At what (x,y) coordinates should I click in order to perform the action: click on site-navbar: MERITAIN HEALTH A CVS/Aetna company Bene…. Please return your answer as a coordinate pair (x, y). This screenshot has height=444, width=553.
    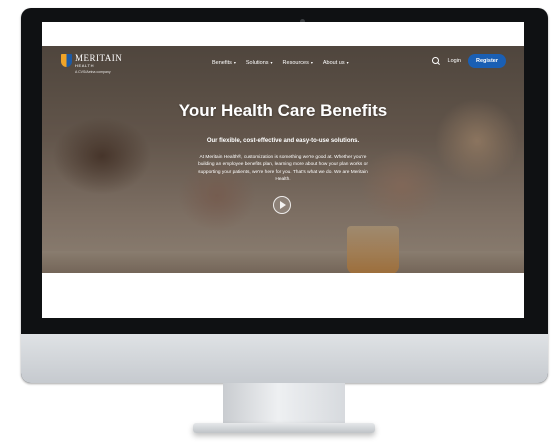
    Looking at the image, I should click on (283, 63).